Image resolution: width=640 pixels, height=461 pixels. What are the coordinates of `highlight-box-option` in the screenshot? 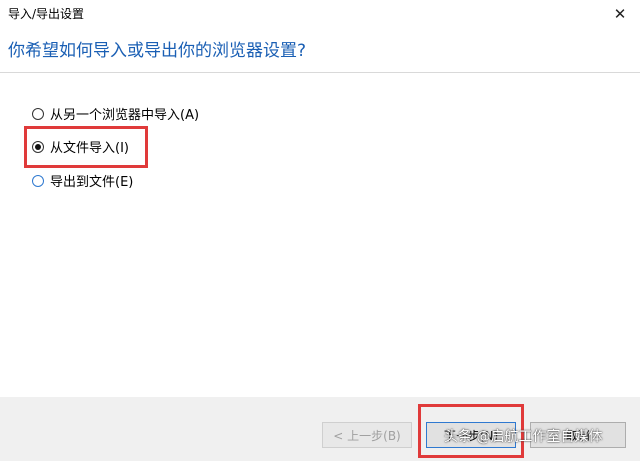 It's located at (86, 147).